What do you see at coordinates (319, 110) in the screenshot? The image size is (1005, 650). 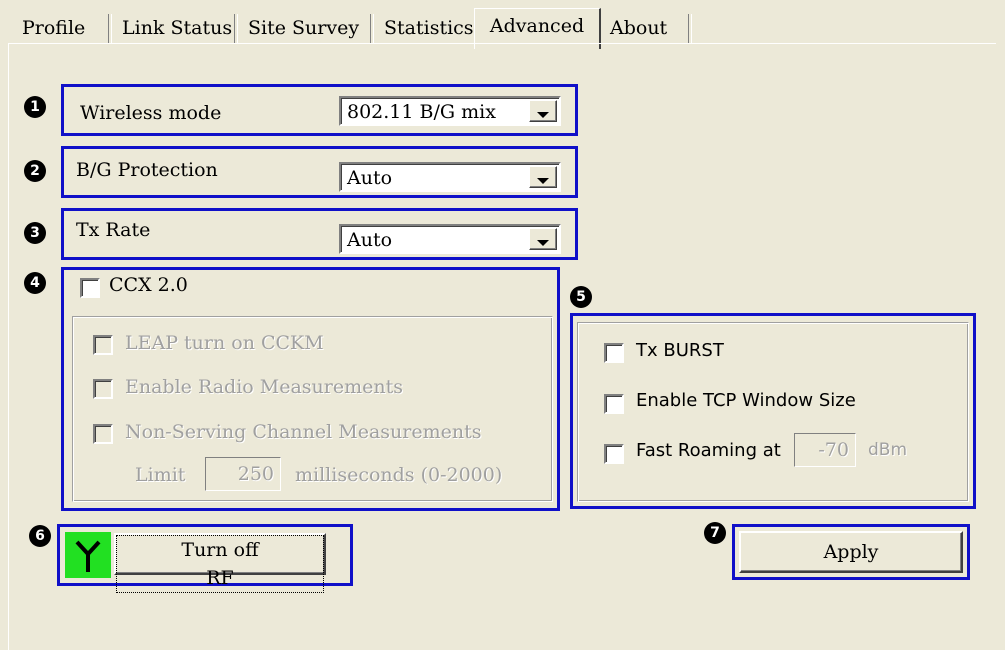 I see `wireless-mode-highlight: Wireless mode 802.11 B/G mix` at bounding box center [319, 110].